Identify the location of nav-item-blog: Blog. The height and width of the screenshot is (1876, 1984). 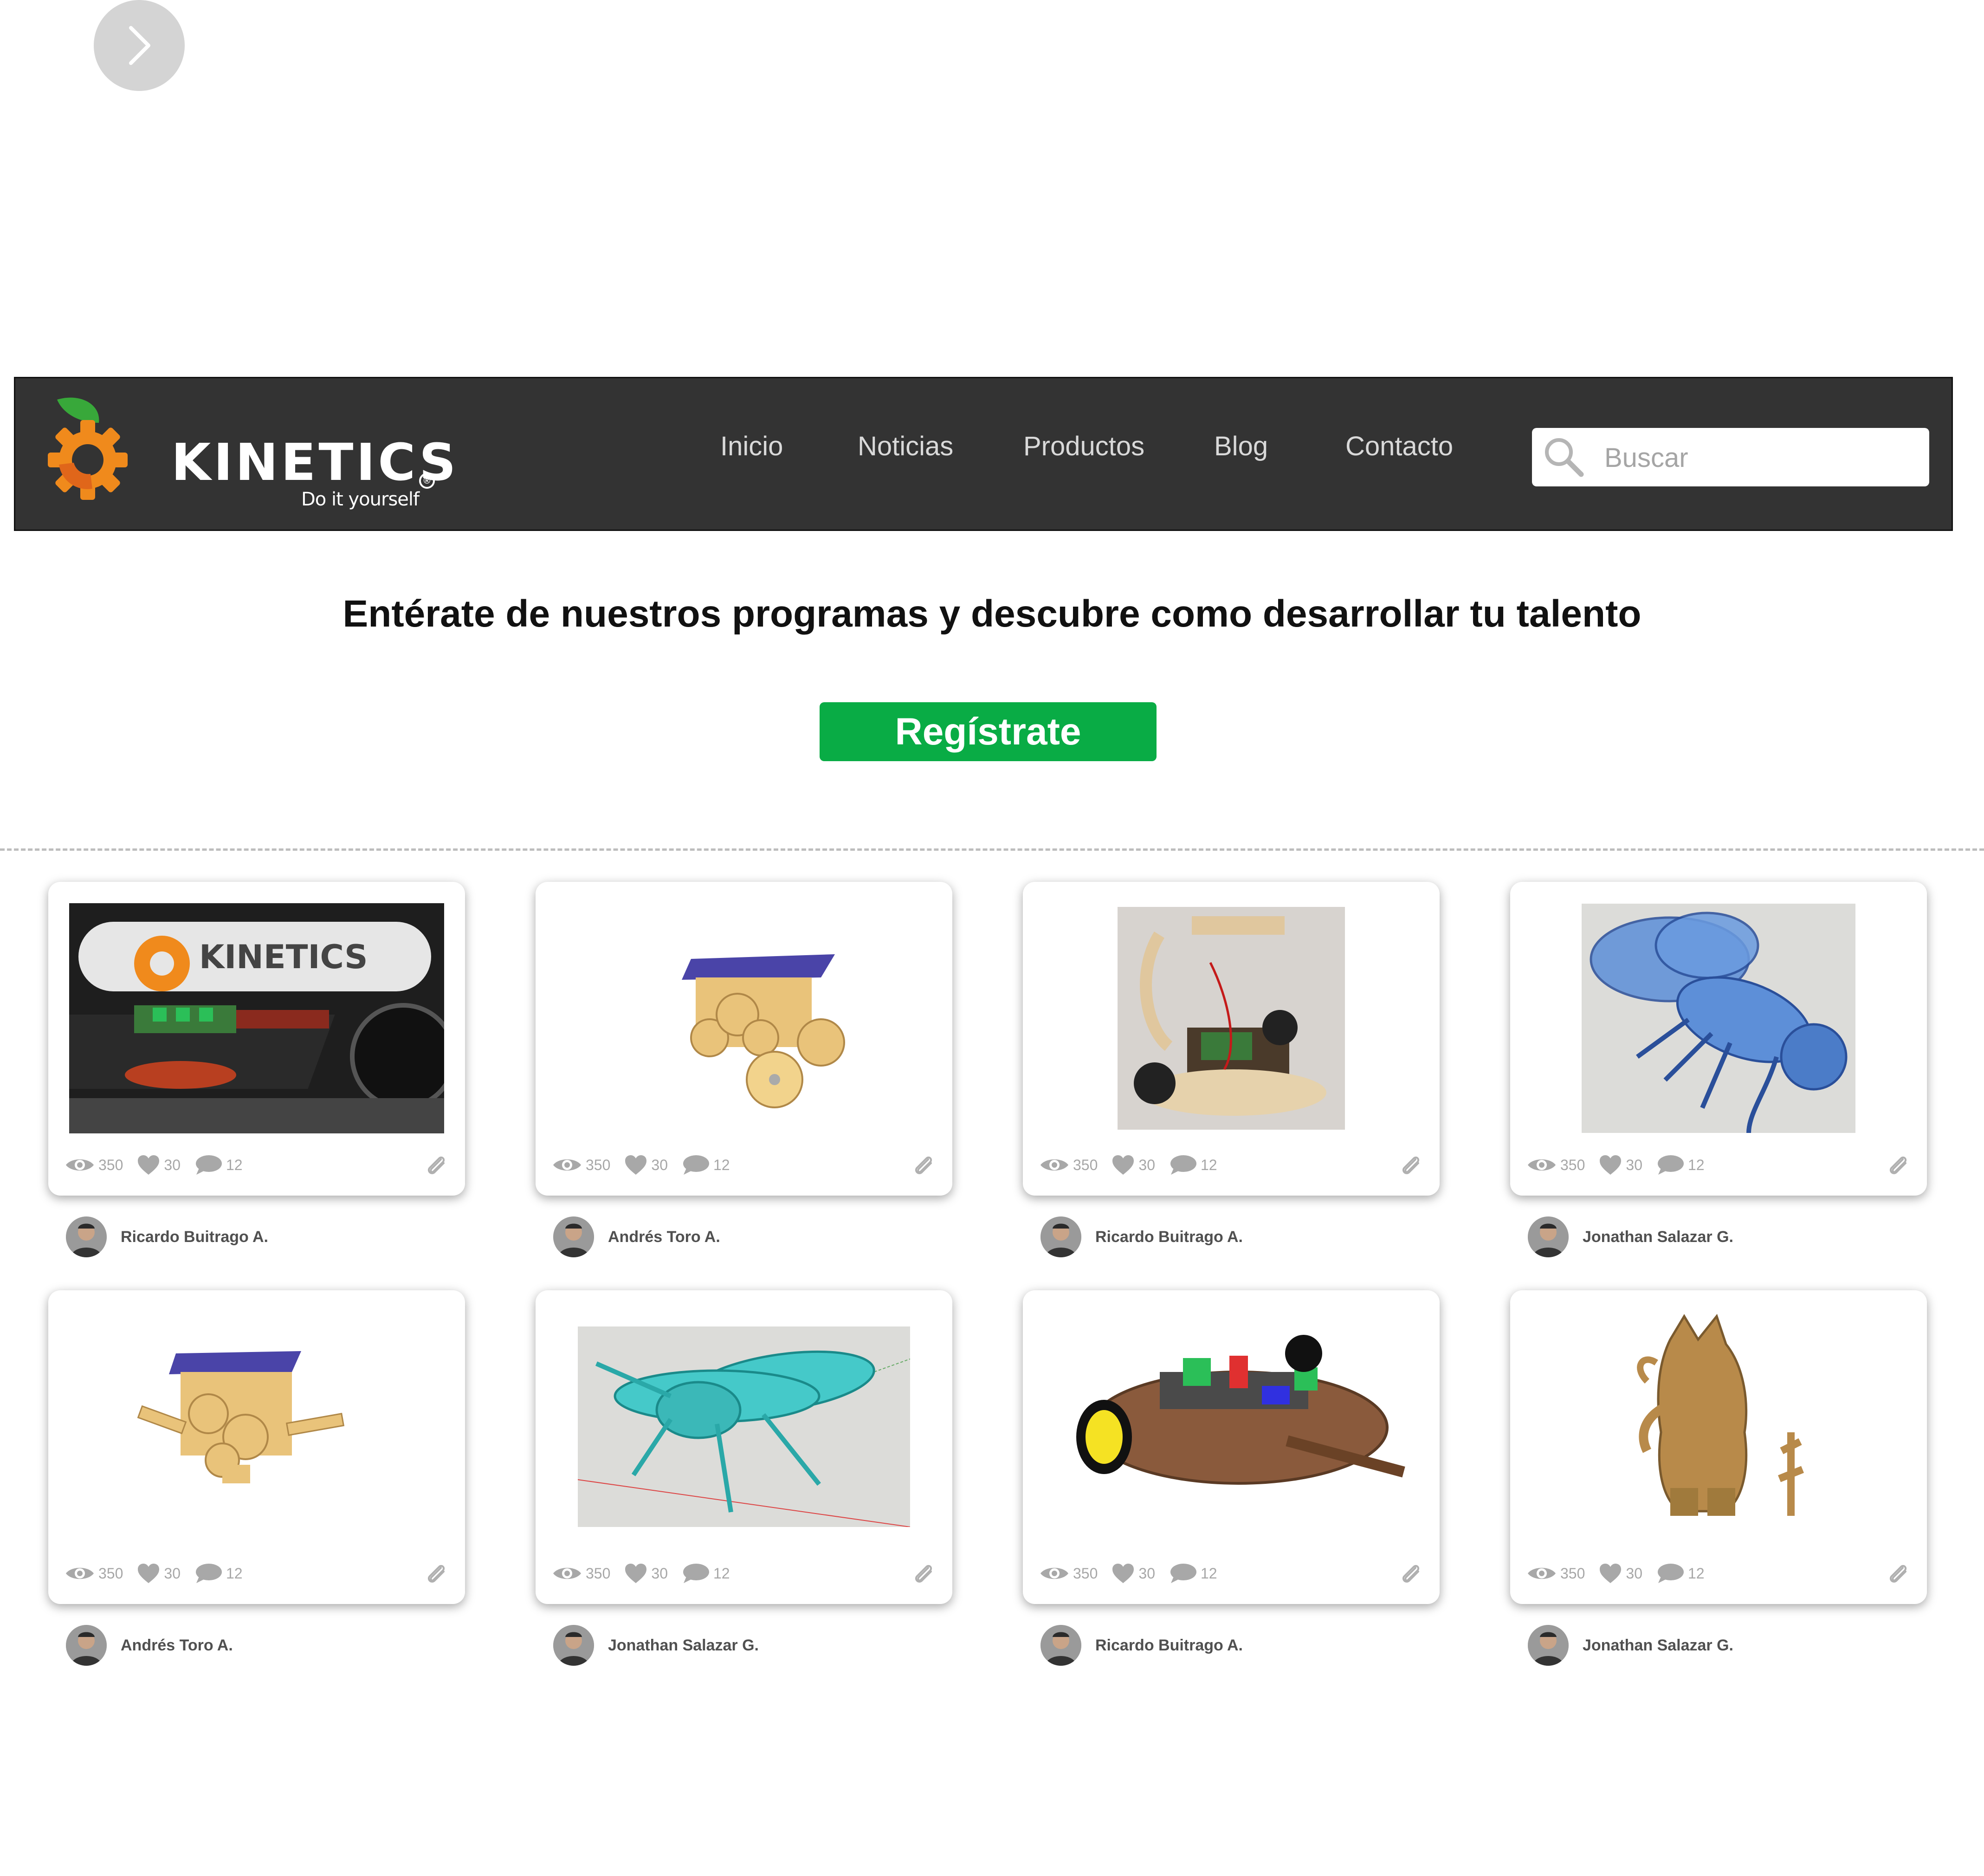
(1241, 446).